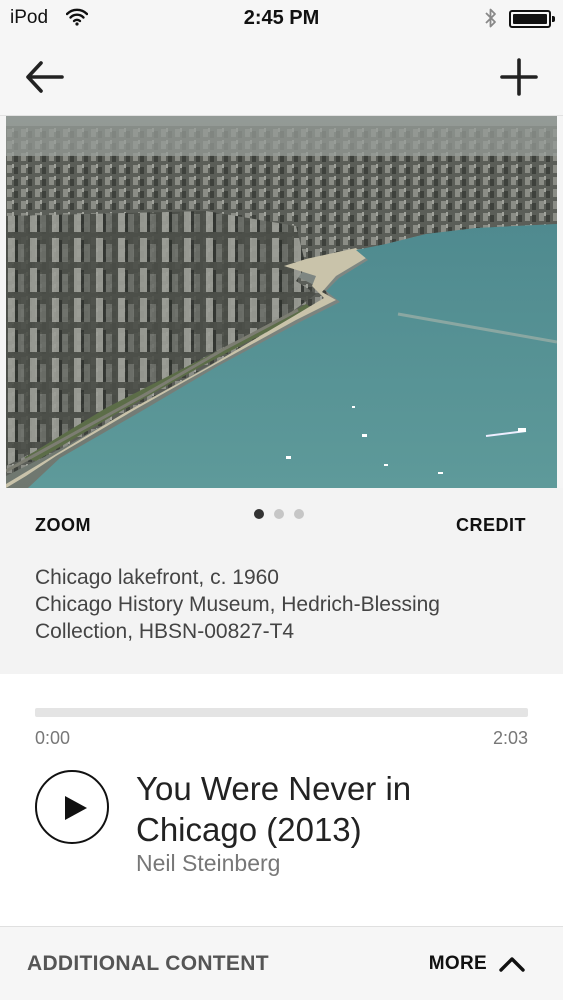  What do you see at coordinates (281, 77) in the screenshot?
I see `nav-bar` at bounding box center [281, 77].